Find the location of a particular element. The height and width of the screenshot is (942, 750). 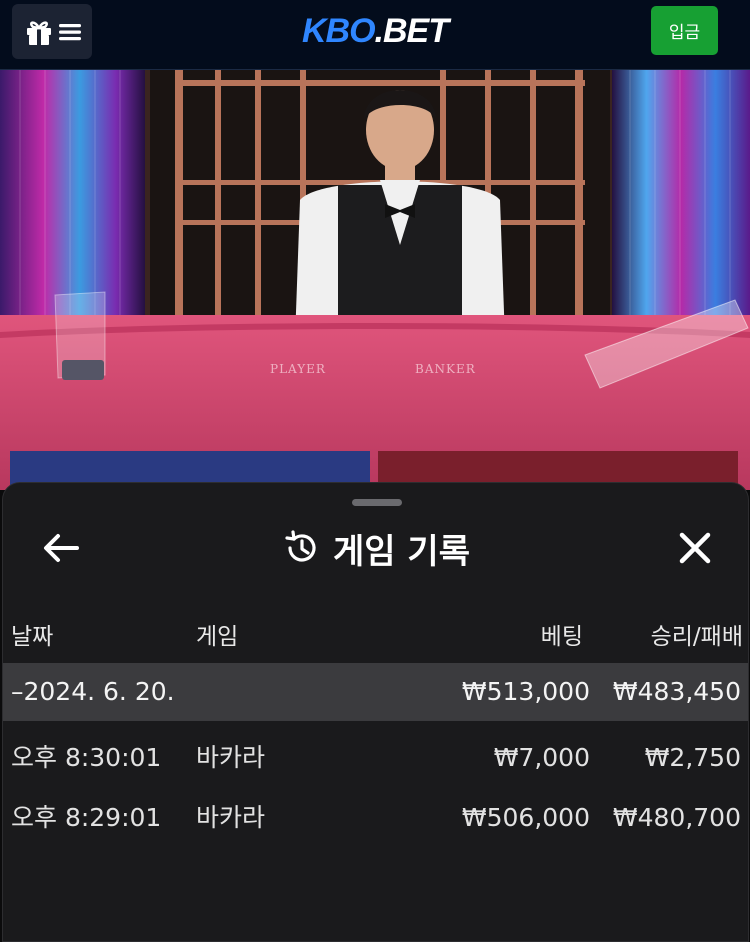

deposit-button: 입금 is located at coordinates (684, 30).